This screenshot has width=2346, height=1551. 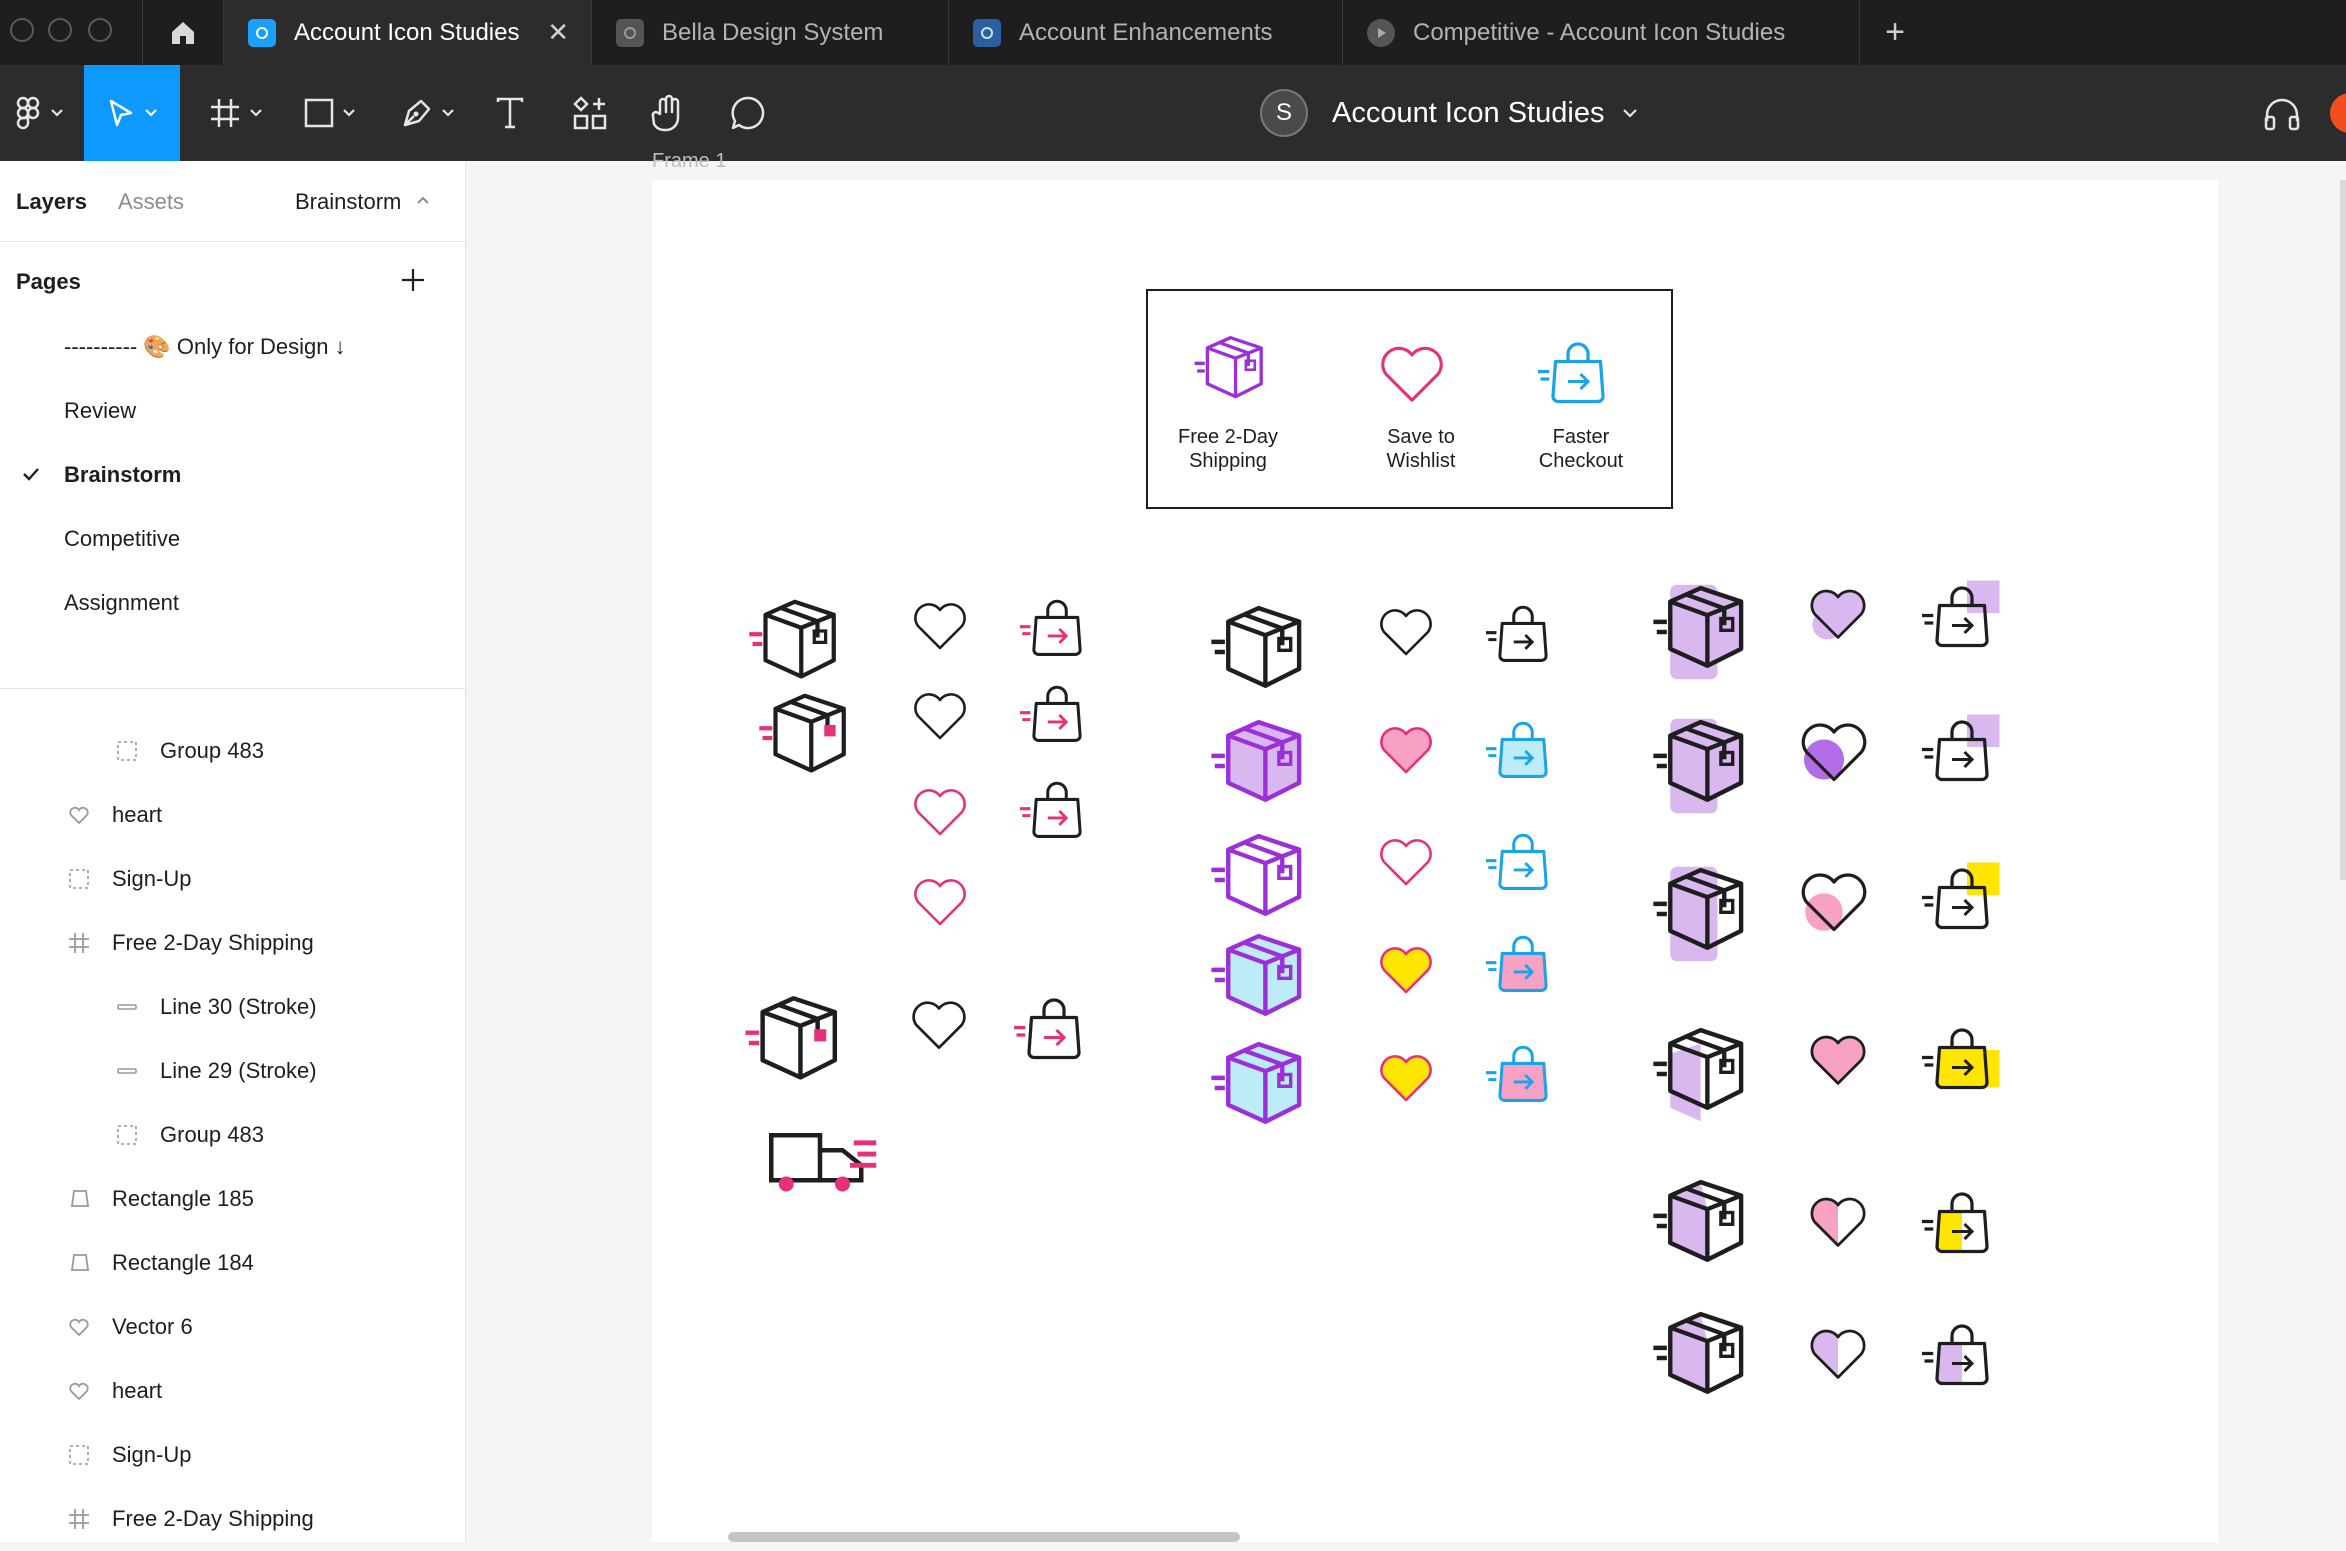 I want to click on delivery-truck-icon, so click(x=820, y=1154).